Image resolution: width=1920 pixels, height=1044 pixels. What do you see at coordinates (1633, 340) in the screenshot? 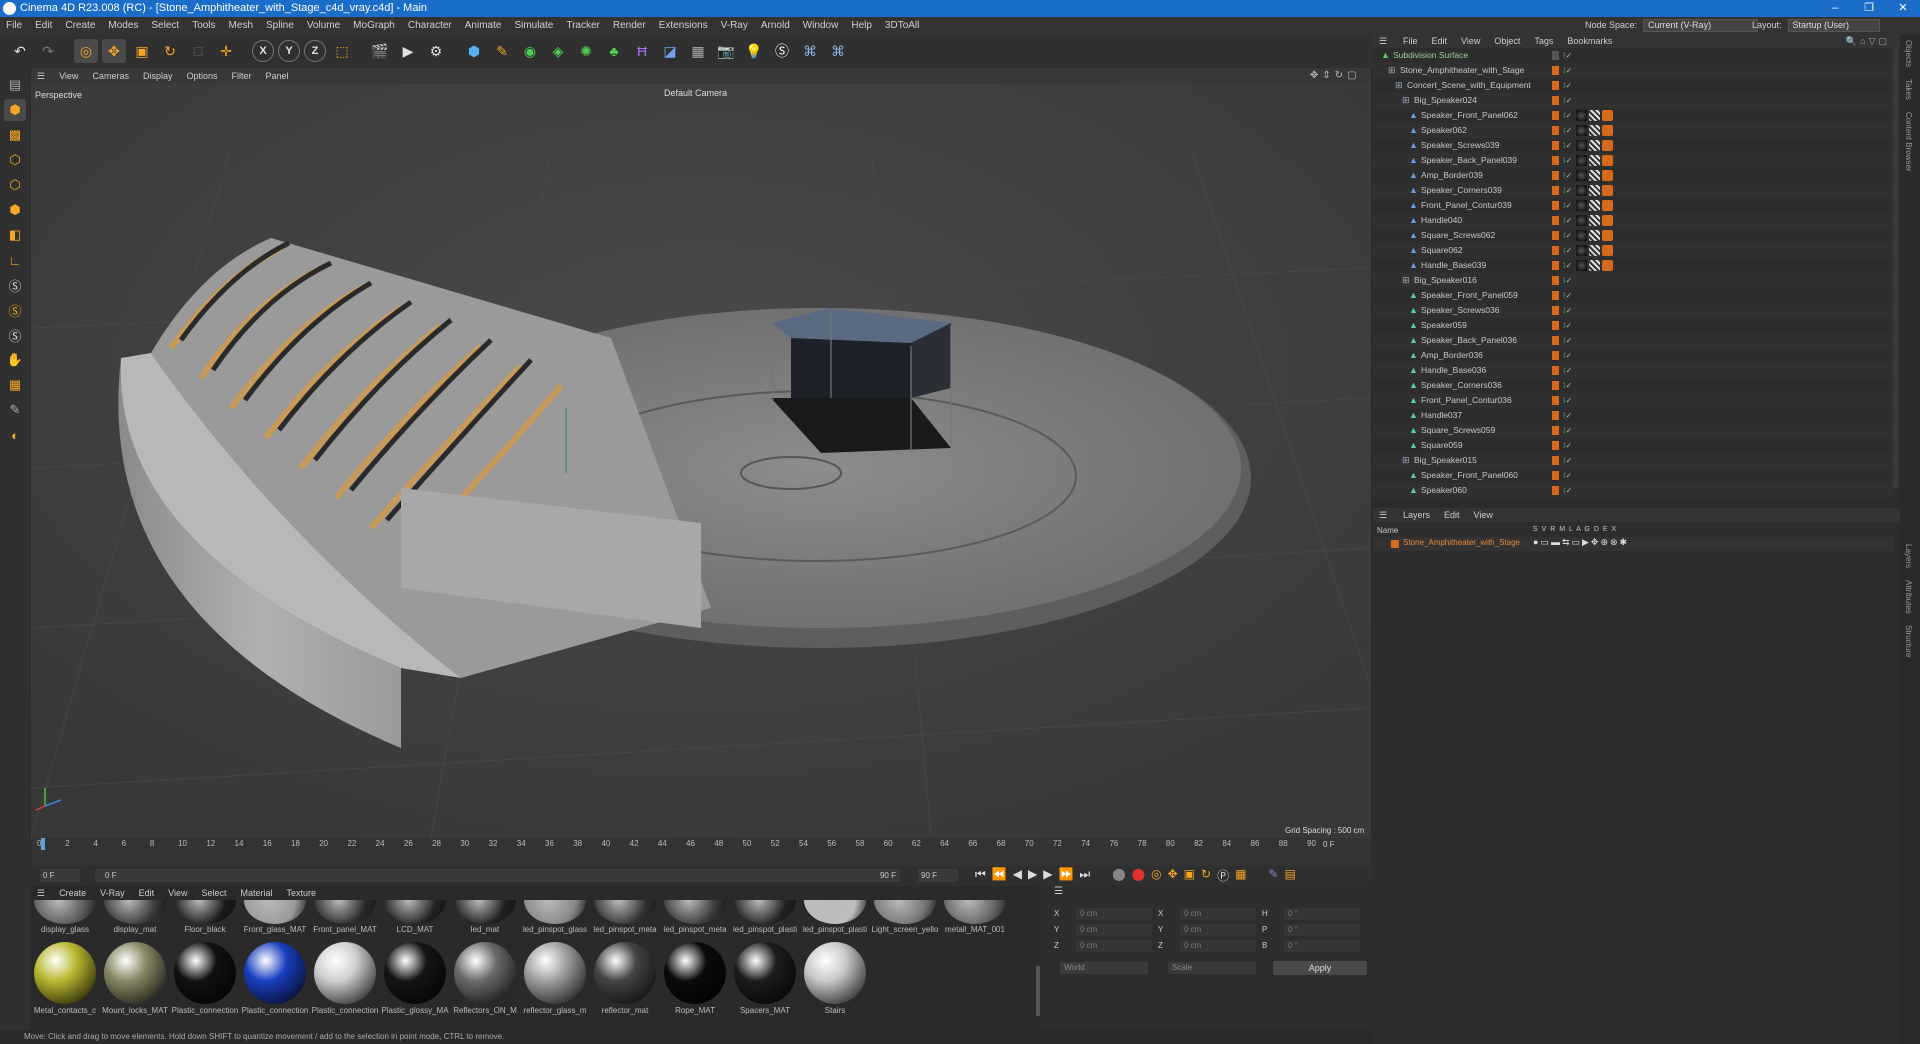
I see `object-row: ▲ Speaker_Back_Panel036 ⁝✓` at bounding box center [1633, 340].